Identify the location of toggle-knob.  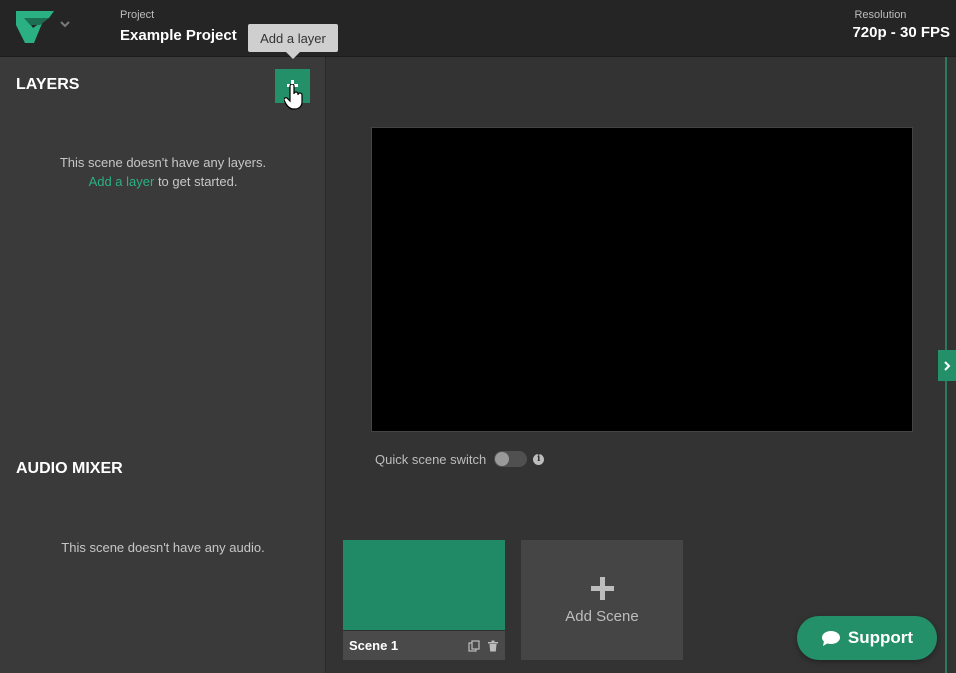
(502, 459).